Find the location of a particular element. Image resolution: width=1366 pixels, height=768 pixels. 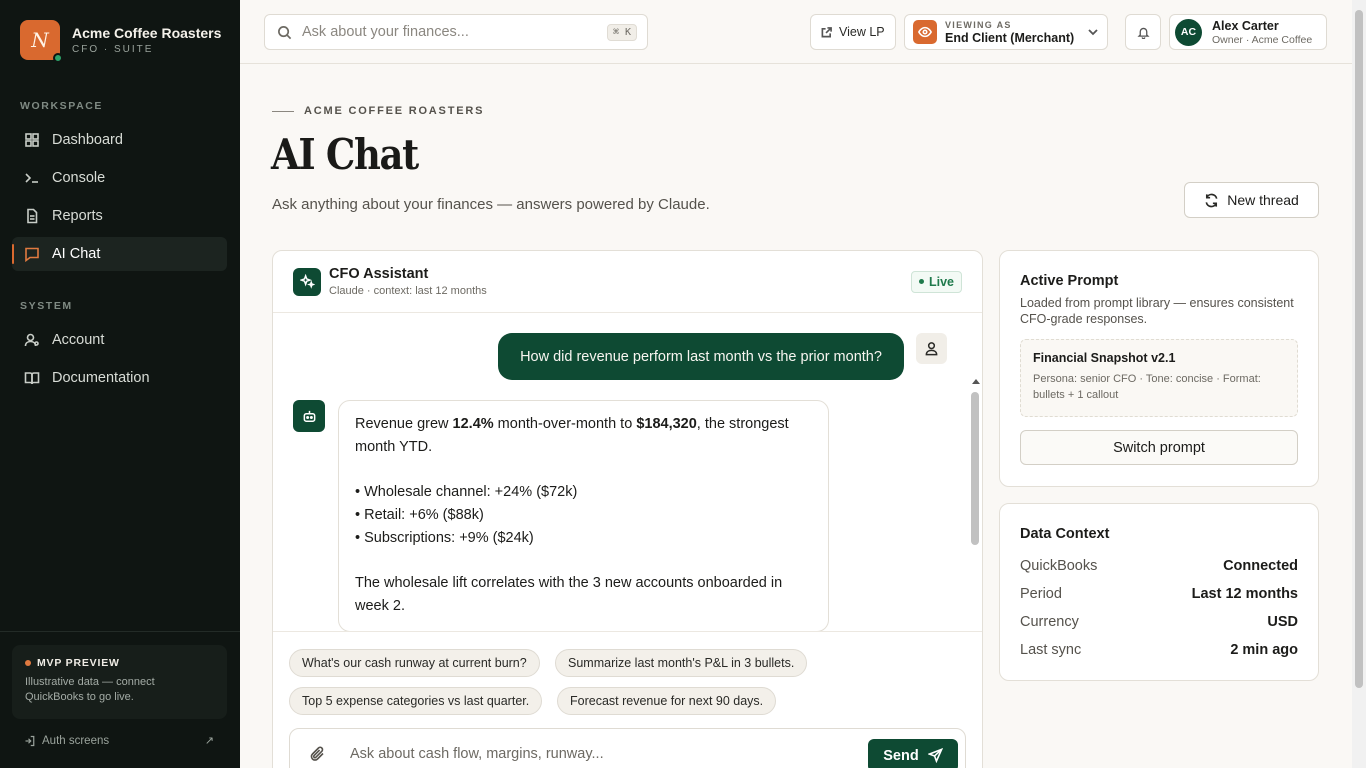

sidebar-item-label: Console is located at coordinates (79, 178).